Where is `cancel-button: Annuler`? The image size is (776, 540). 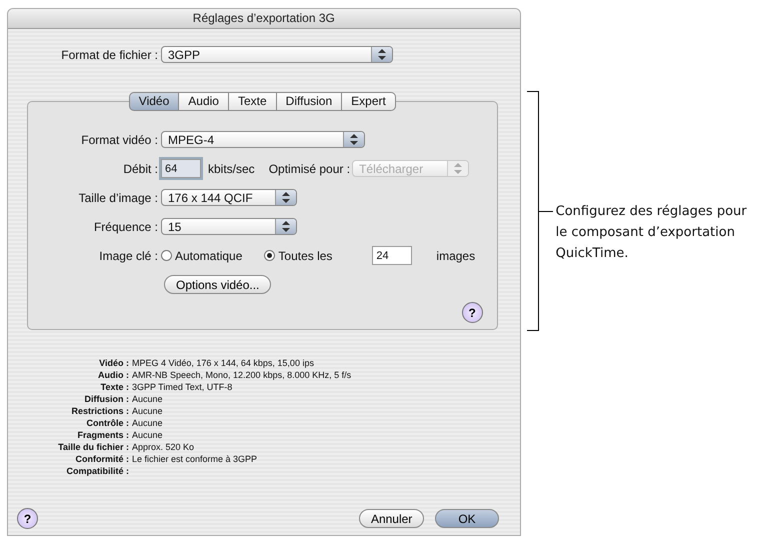
cancel-button: Annuler is located at coordinates (391, 518).